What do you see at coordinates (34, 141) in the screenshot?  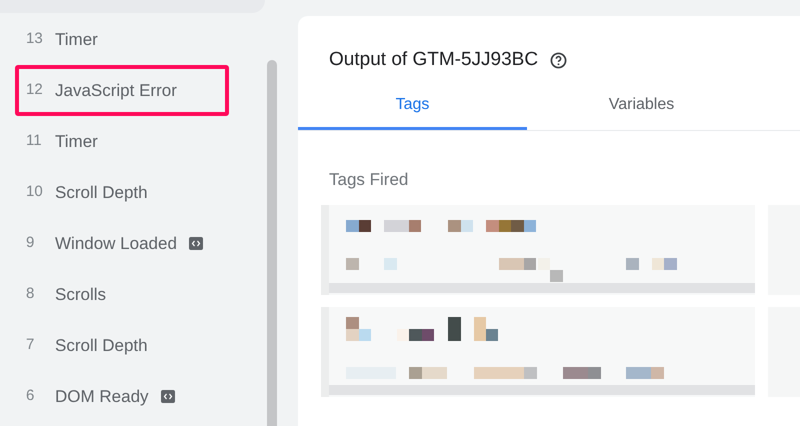 I see `event-number: 11` at bounding box center [34, 141].